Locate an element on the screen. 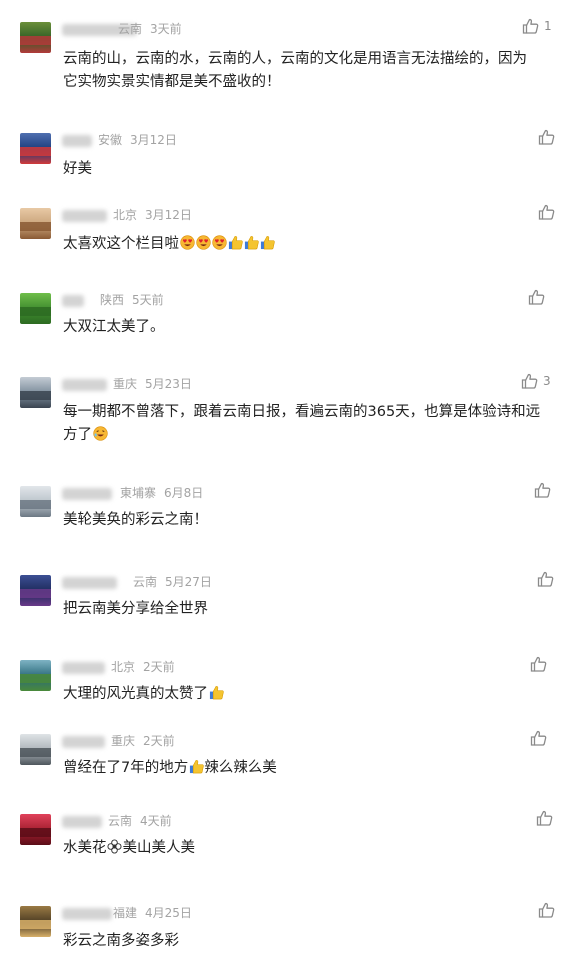 This screenshot has height=974, width=574. comment-location: 東埔寨 is located at coordinates (138, 493).